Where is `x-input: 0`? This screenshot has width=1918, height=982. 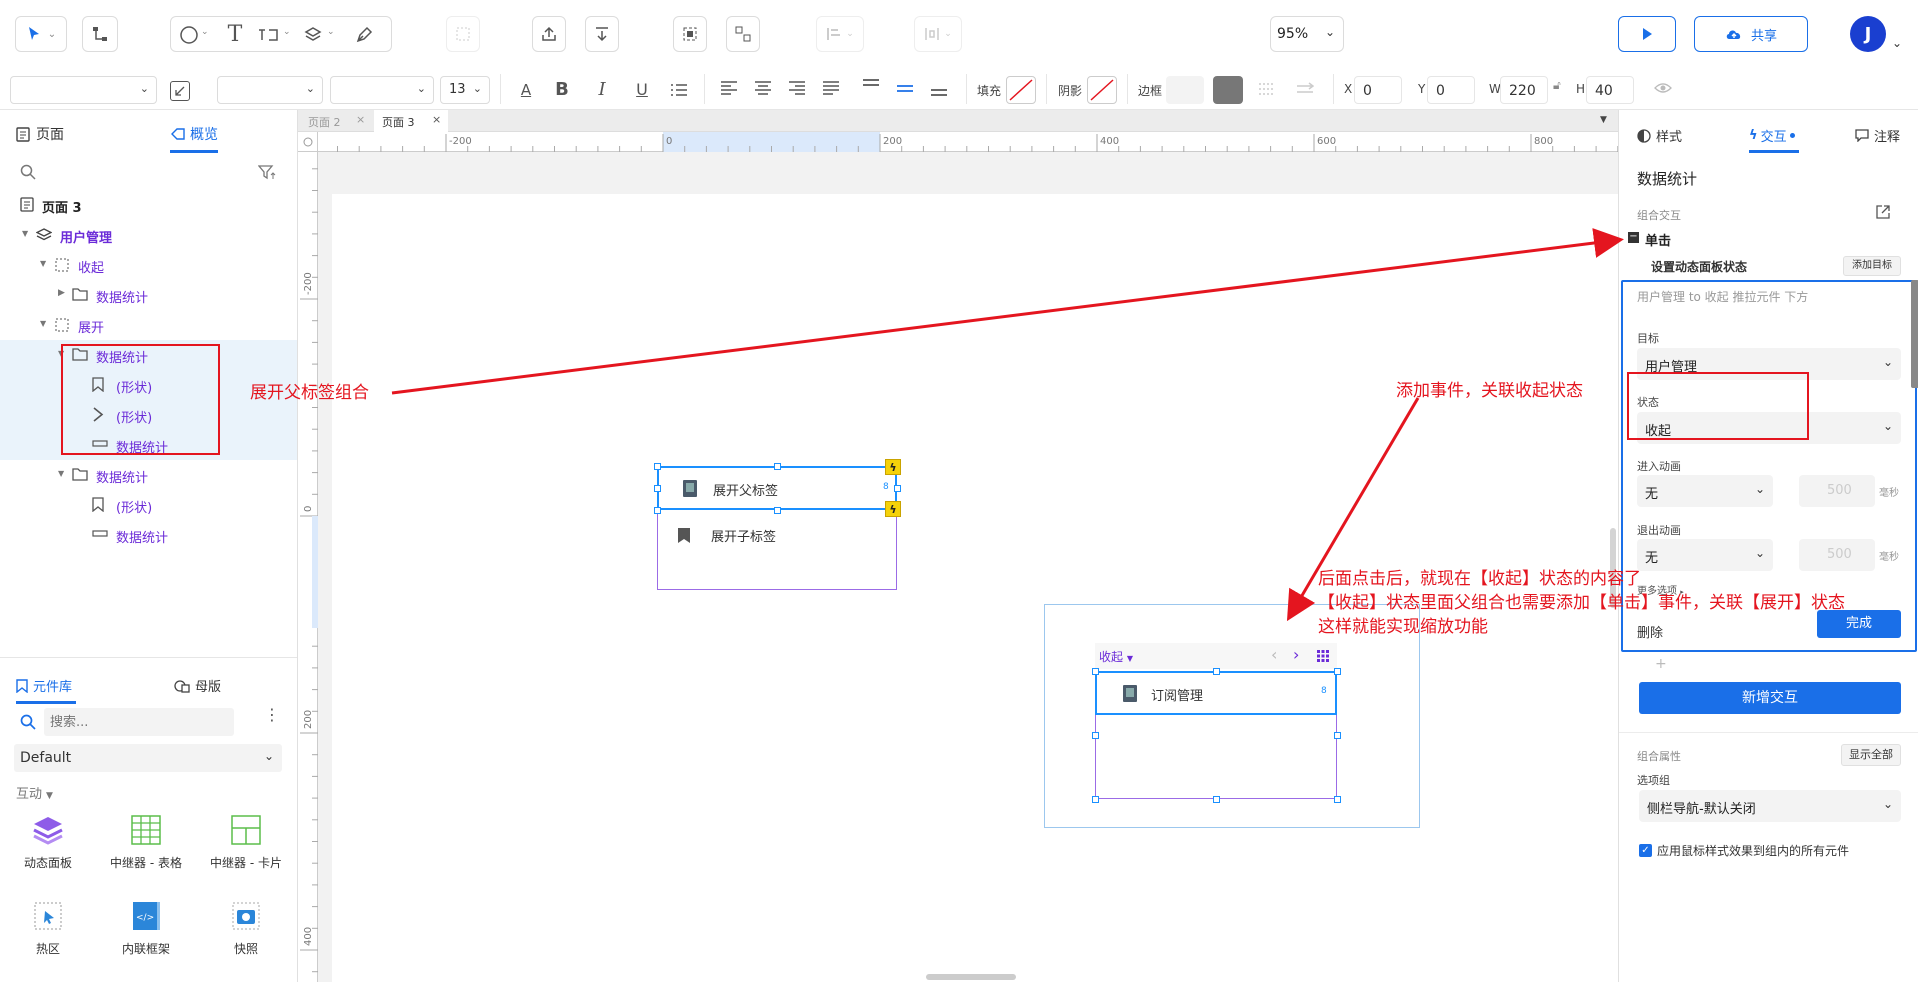
x-input: 0 is located at coordinates (1378, 90).